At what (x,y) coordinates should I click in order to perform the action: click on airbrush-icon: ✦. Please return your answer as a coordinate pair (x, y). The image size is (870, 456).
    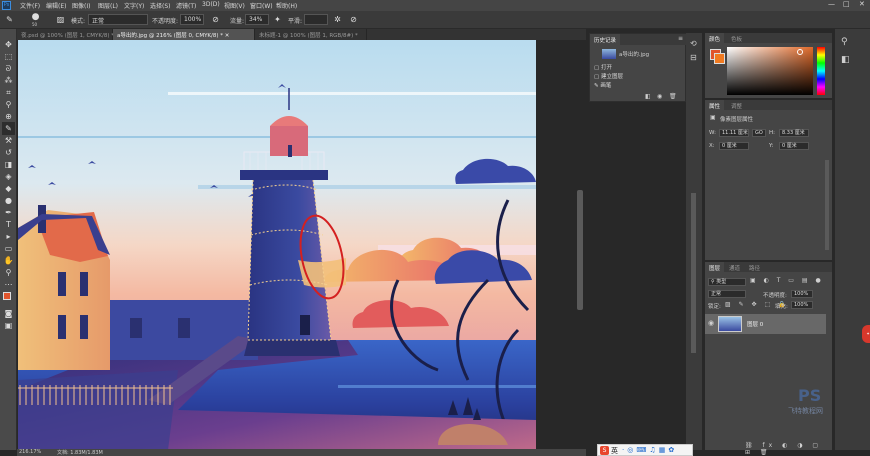
    Looking at the image, I should click on (277, 19).